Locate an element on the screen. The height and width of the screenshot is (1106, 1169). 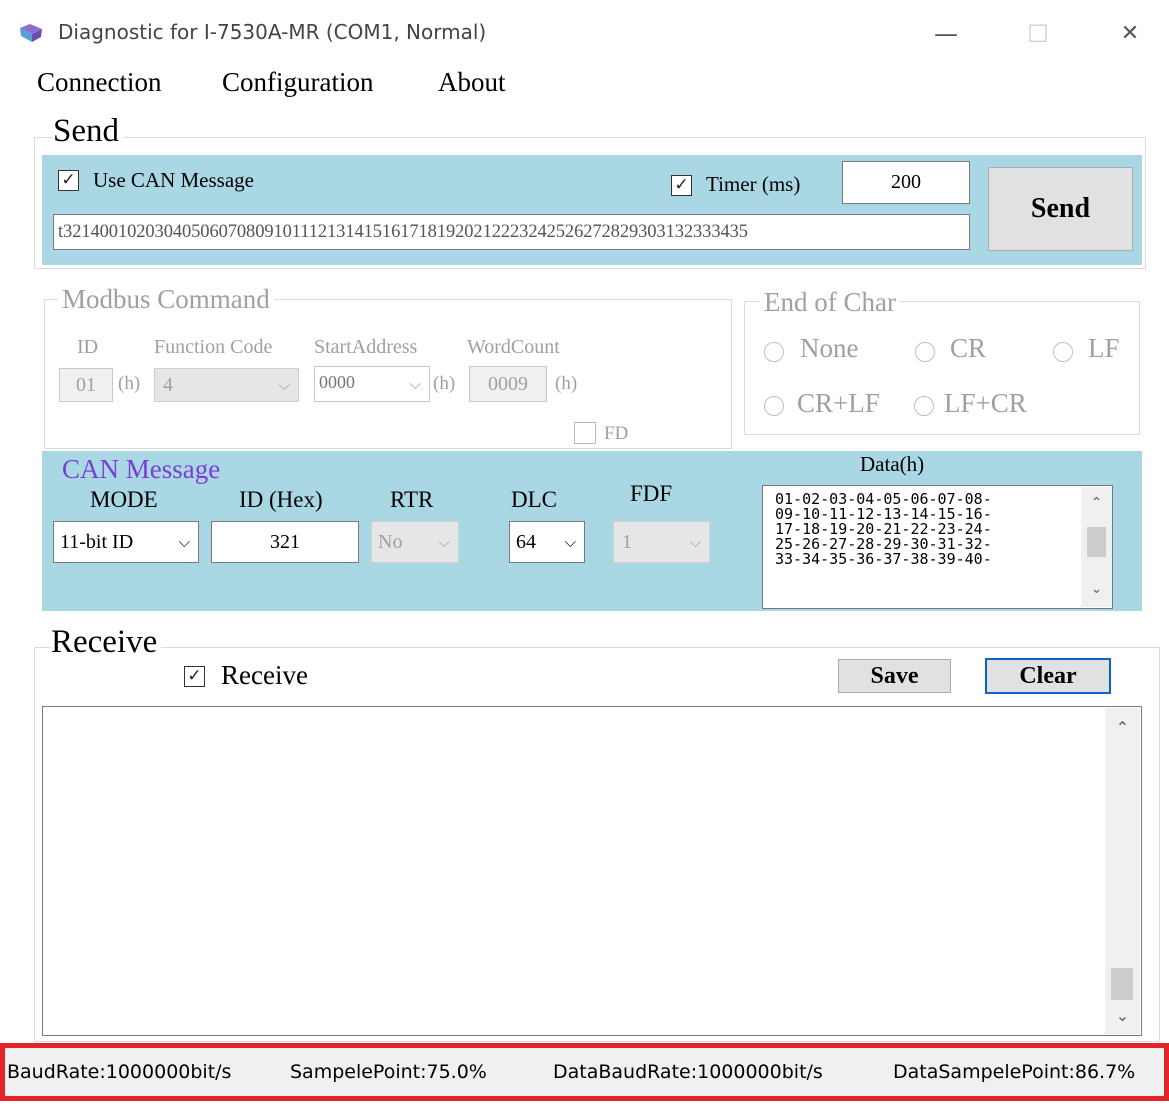
start-address-select: 0000 ⌵ is located at coordinates (372, 384).